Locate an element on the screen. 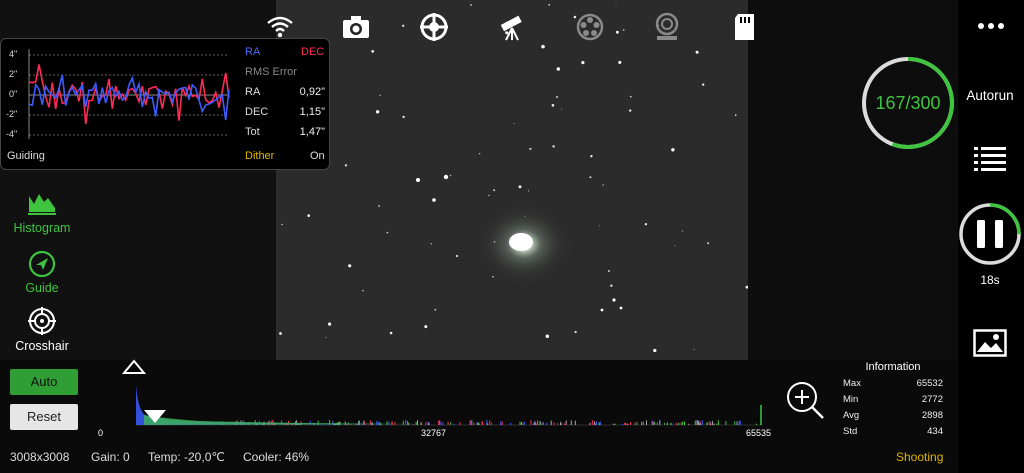  histogram-label: Histogram is located at coordinates (42, 228).